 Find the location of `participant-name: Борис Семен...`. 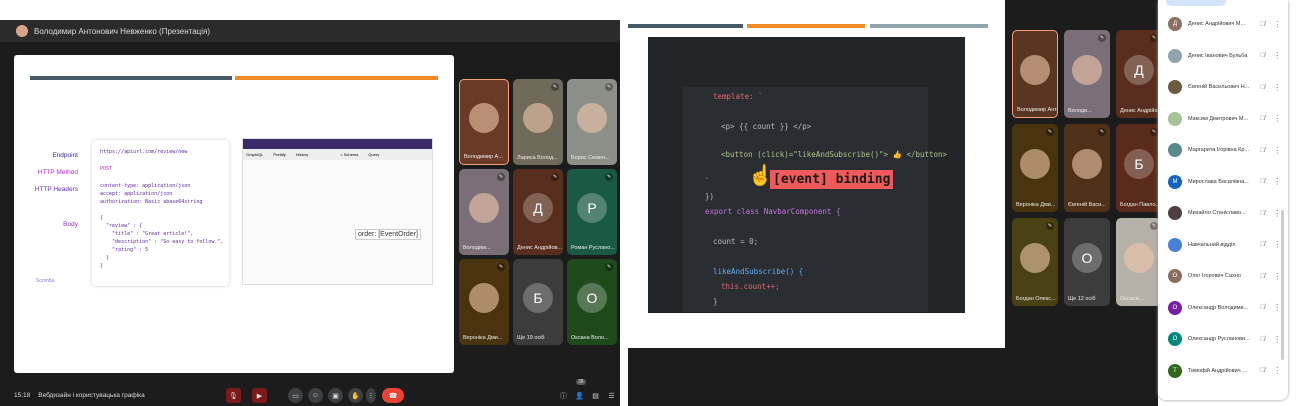

participant-name: Борис Семен... is located at coordinates (590, 158).